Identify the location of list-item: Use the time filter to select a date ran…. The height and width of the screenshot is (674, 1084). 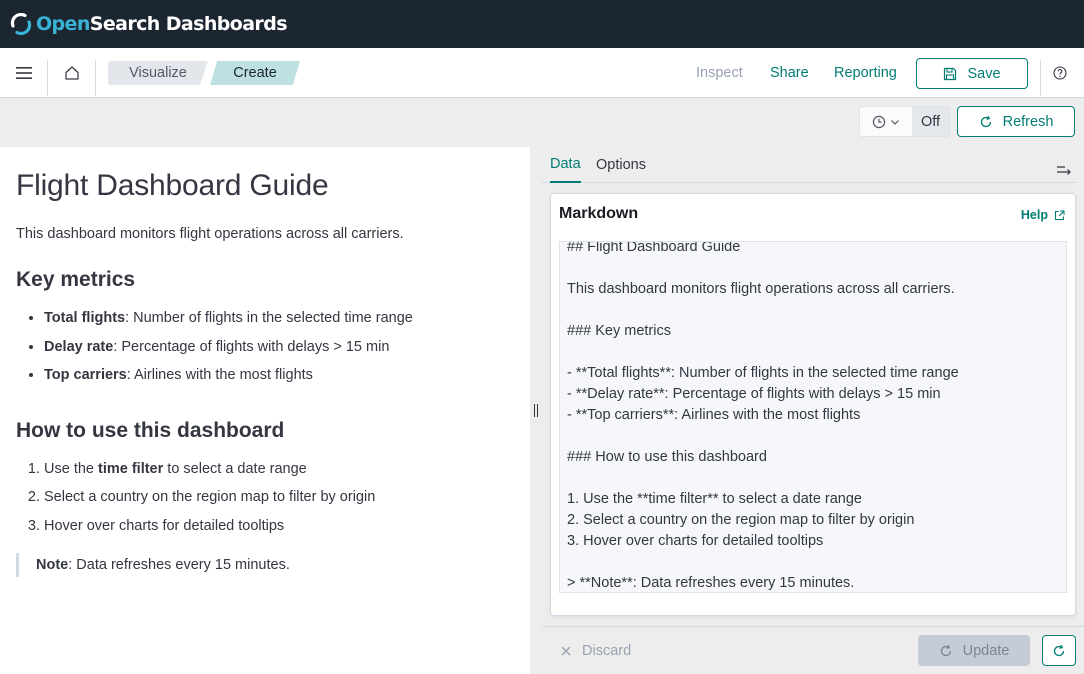
(287, 475).